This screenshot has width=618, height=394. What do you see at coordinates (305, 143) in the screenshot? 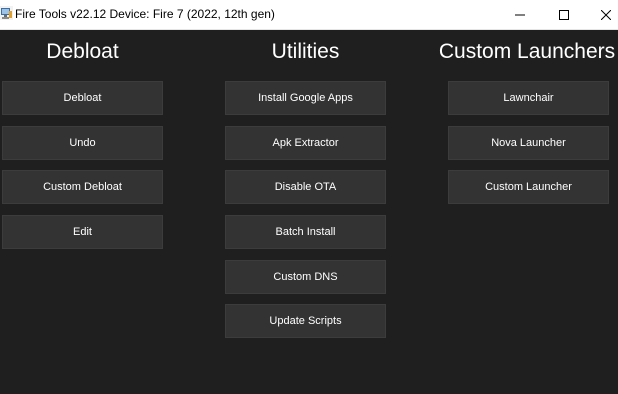
I see `apk-extractor-button: Apk Extractor` at bounding box center [305, 143].